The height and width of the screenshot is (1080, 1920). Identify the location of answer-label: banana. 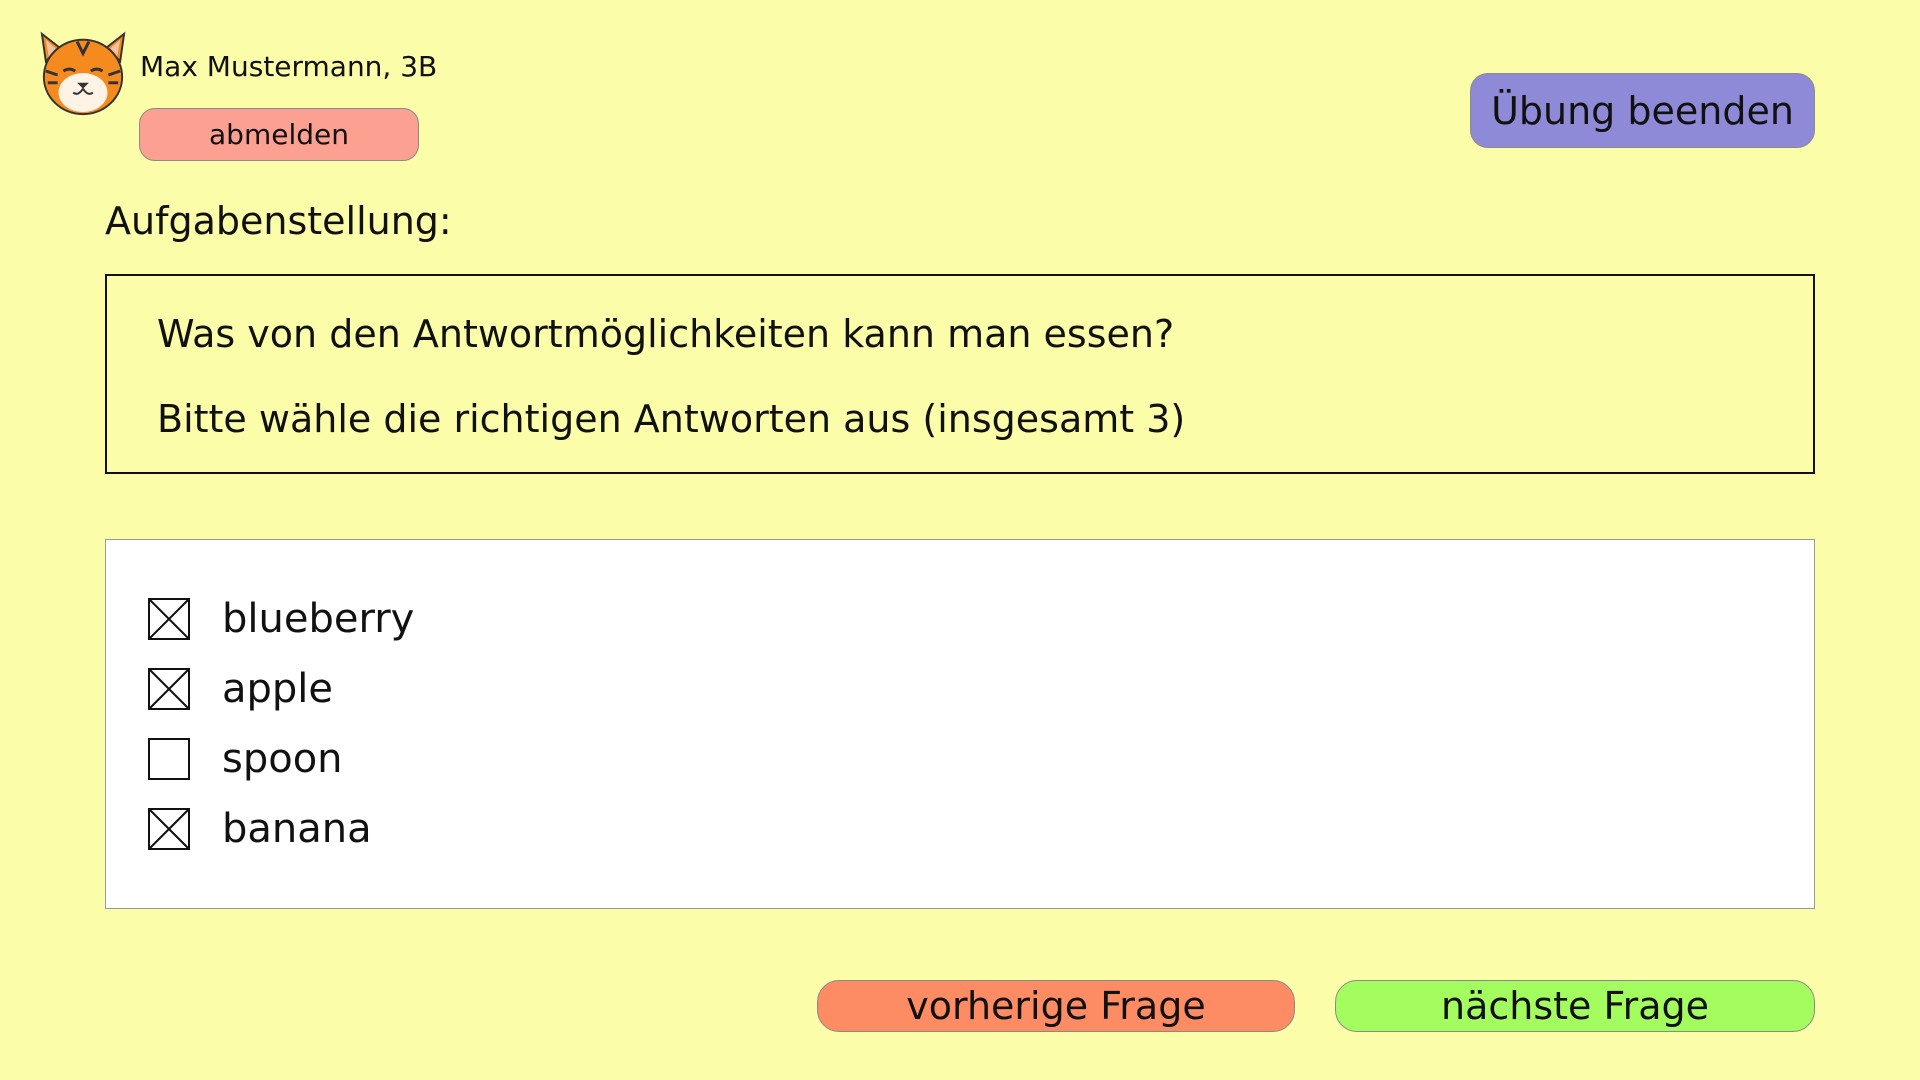
(297, 829).